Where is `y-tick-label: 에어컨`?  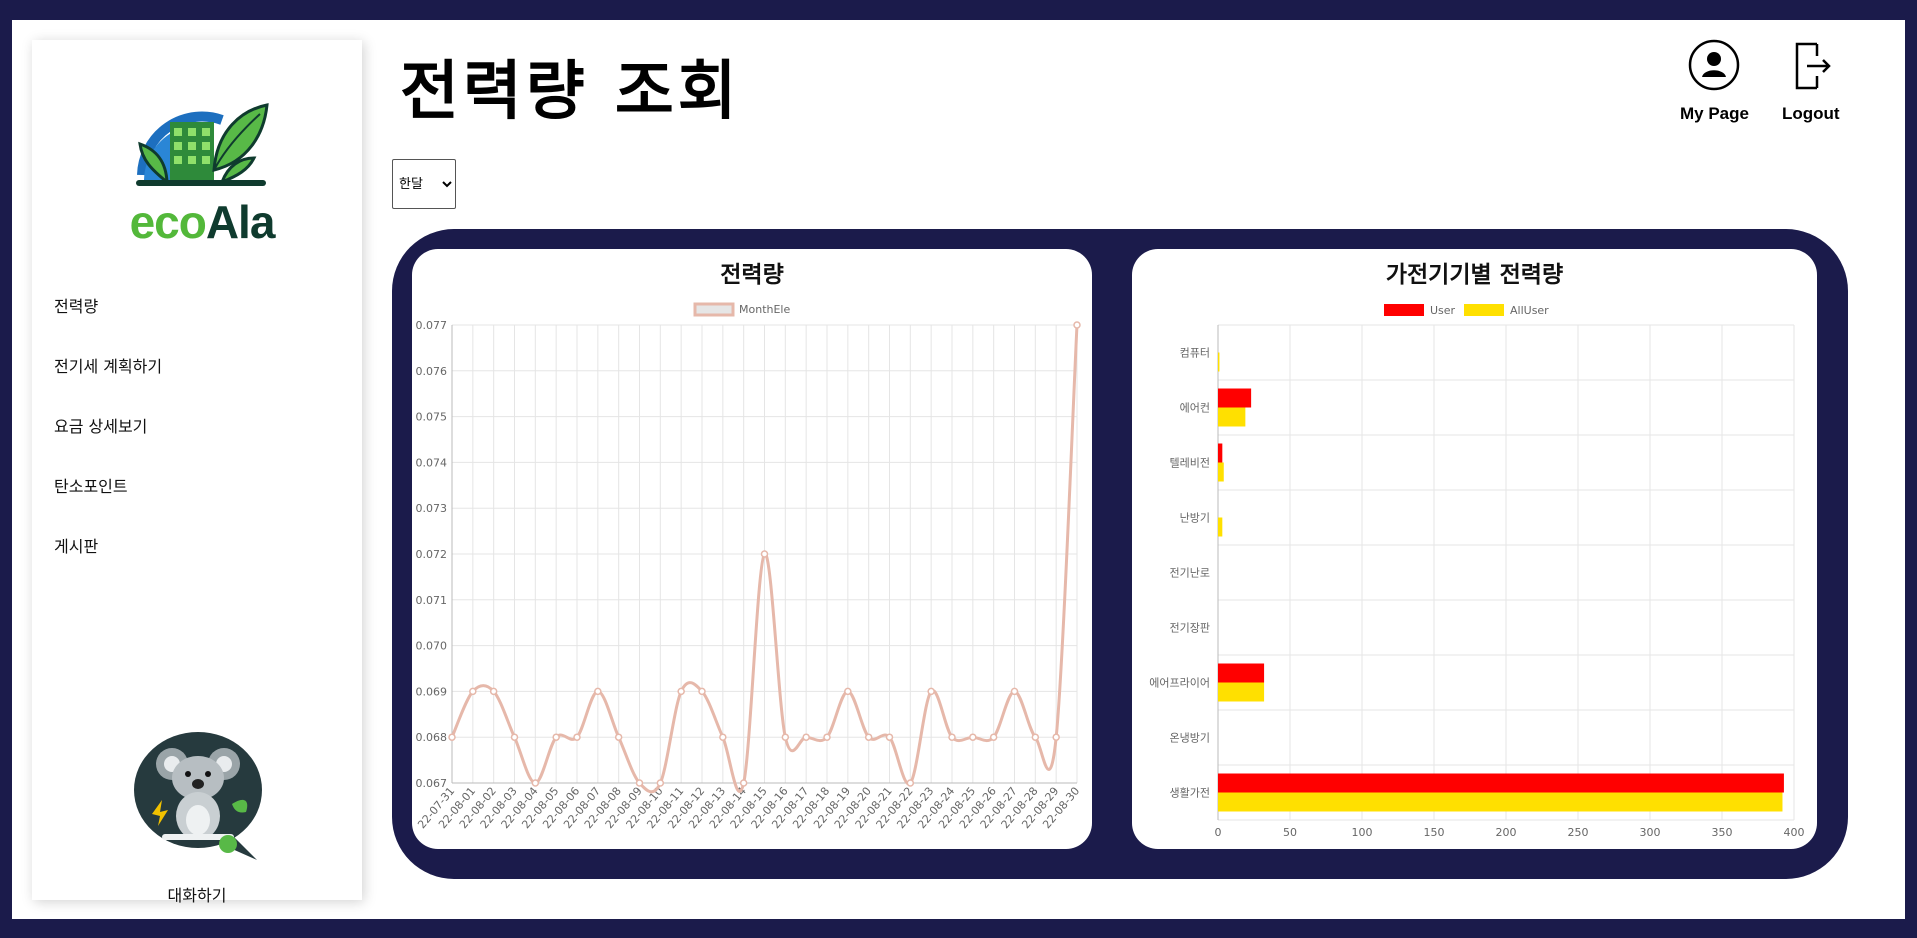
y-tick-label: 에어컨 is located at coordinates (1195, 408).